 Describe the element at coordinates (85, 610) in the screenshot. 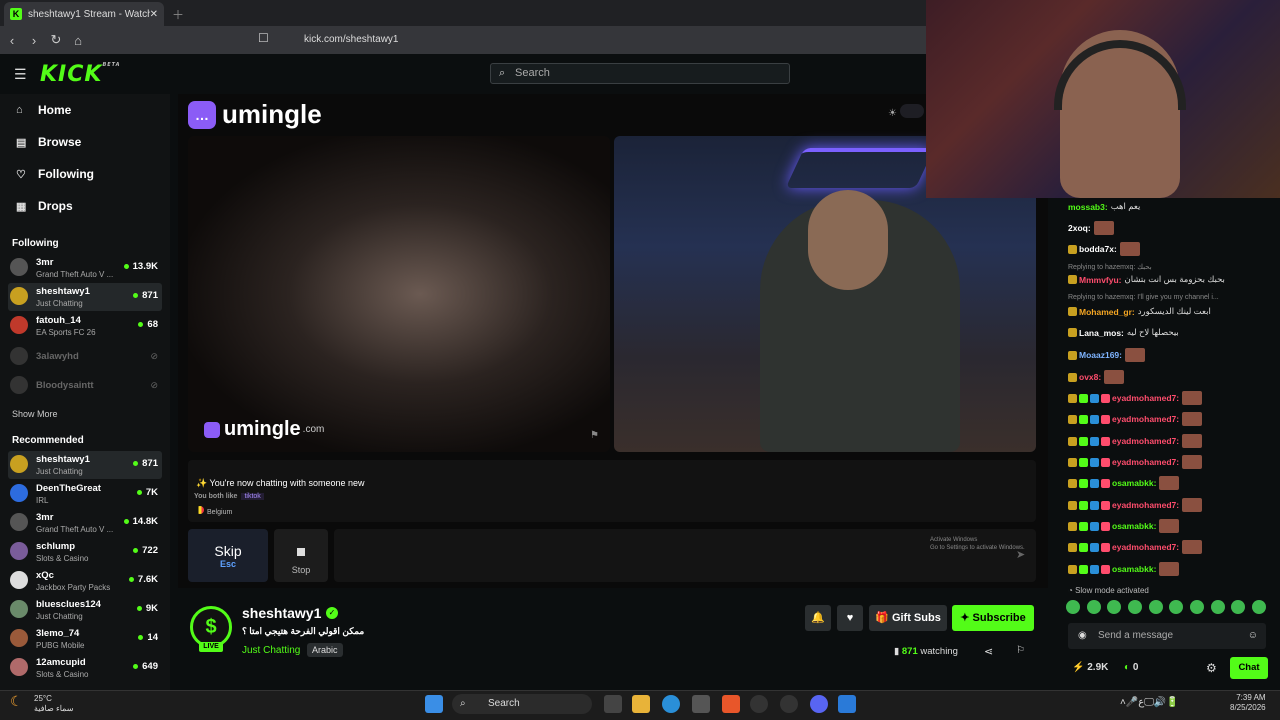

I see `recommended-channel: bluesclues124 Just Chatting 9K` at that location.